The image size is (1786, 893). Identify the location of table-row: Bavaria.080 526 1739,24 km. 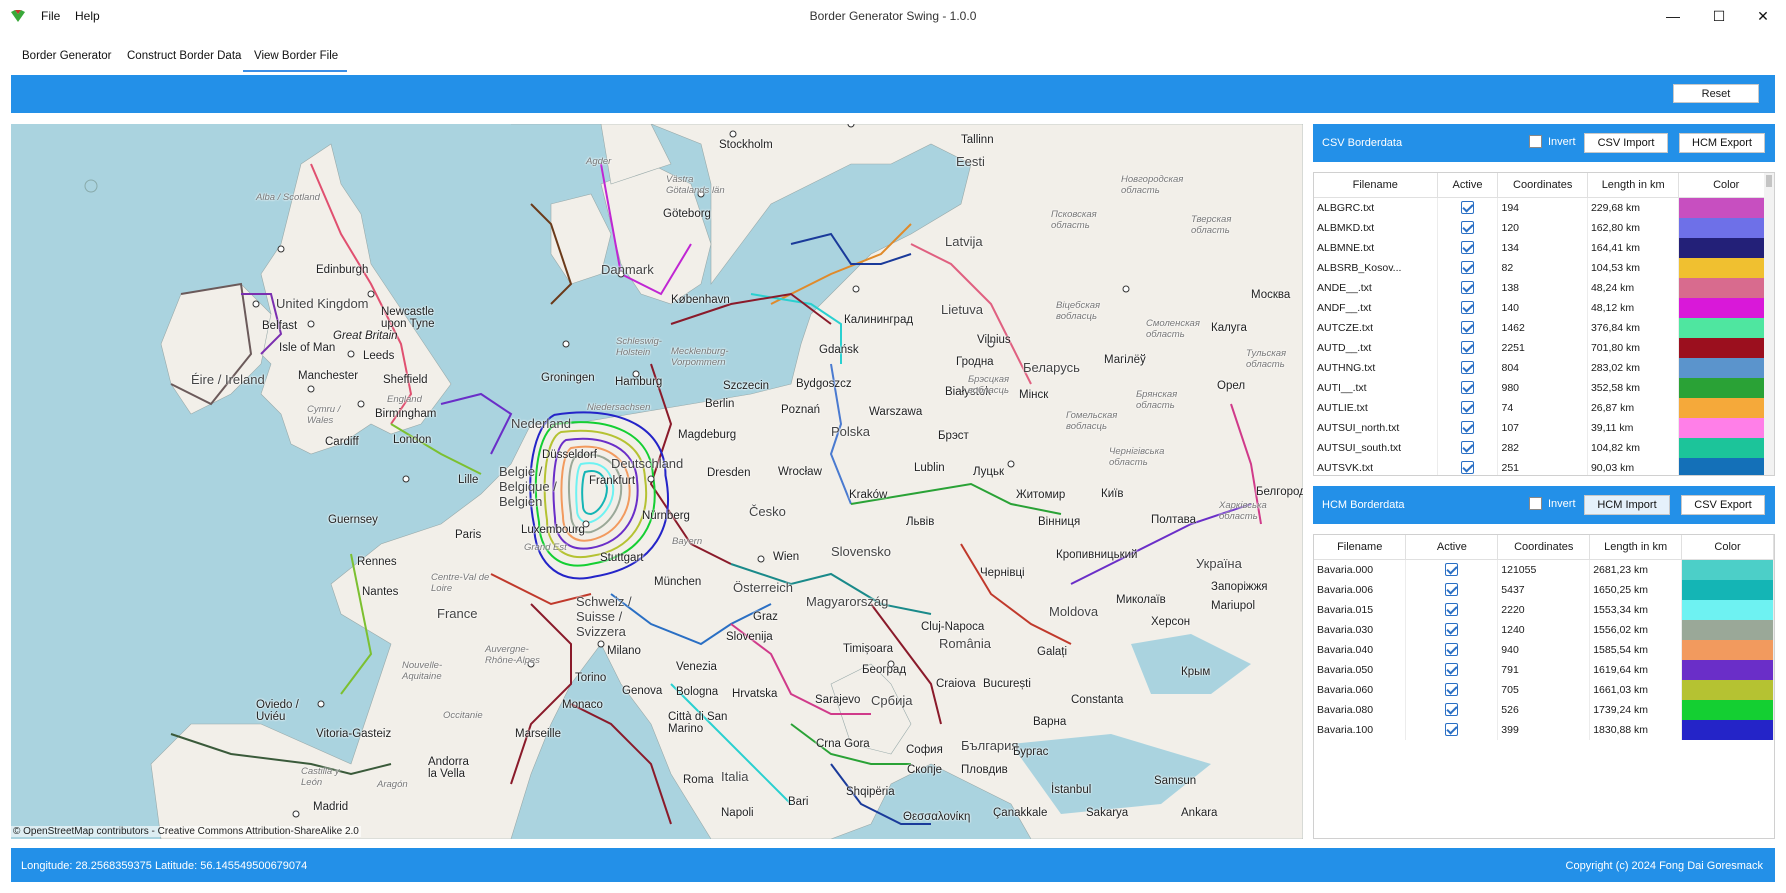
(1544, 709).